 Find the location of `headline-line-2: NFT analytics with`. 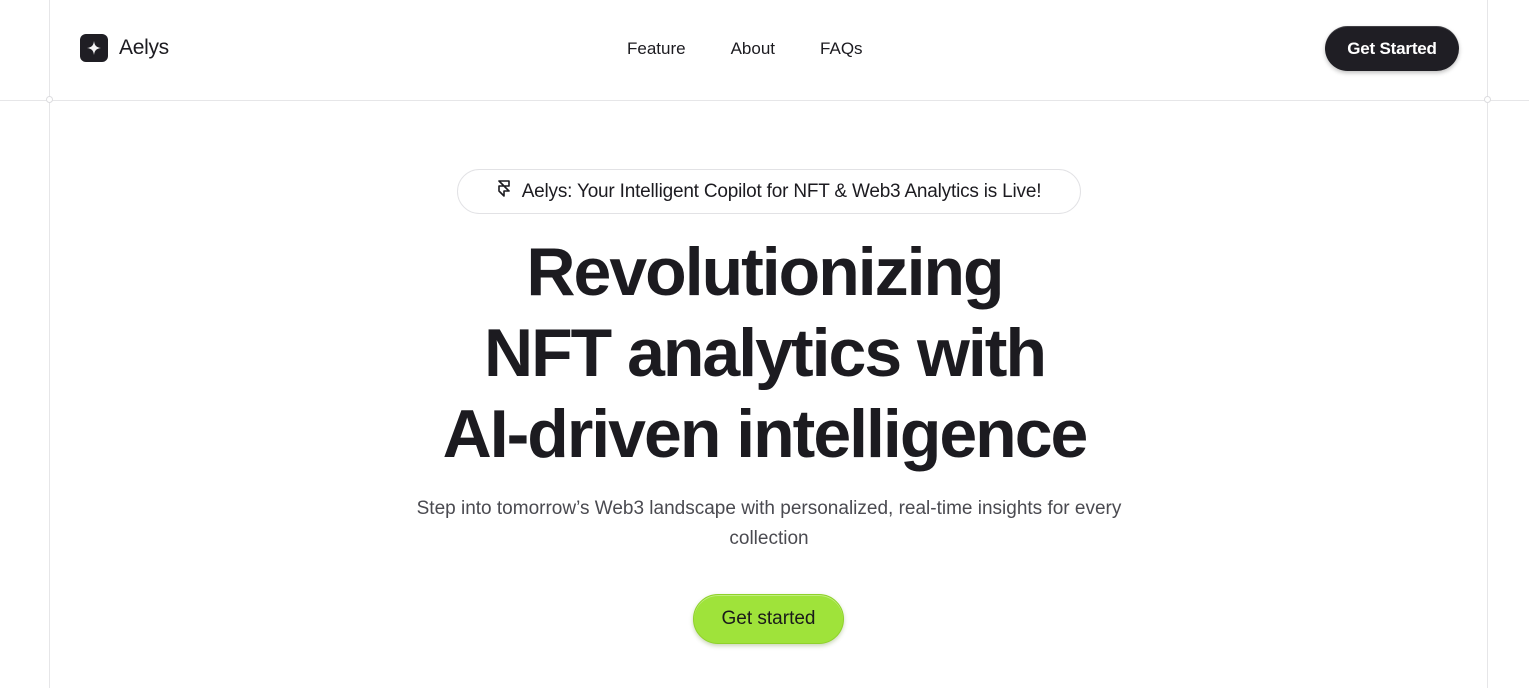

headline-line-2: NFT analytics with is located at coordinates (765, 353).